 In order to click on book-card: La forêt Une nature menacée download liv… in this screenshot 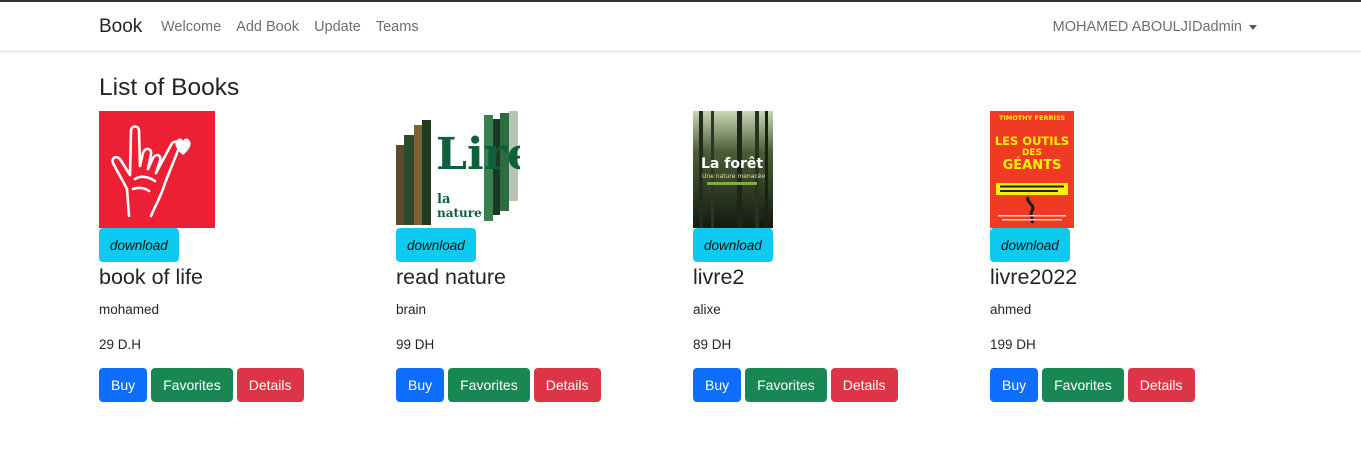, I will do `click(823, 256)`.